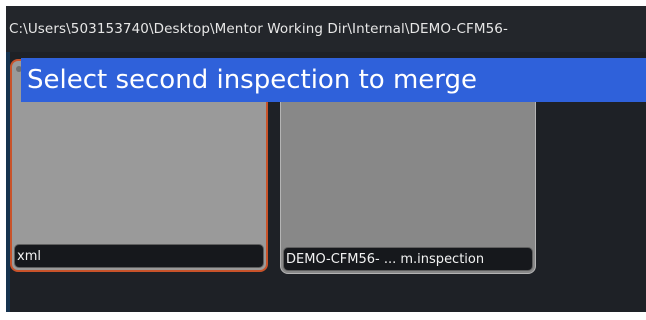 The image size is (646, 320). I want to click on inspection-card-2-label: DEMO-CFM56- ... m.inspection, so click(408, 259).